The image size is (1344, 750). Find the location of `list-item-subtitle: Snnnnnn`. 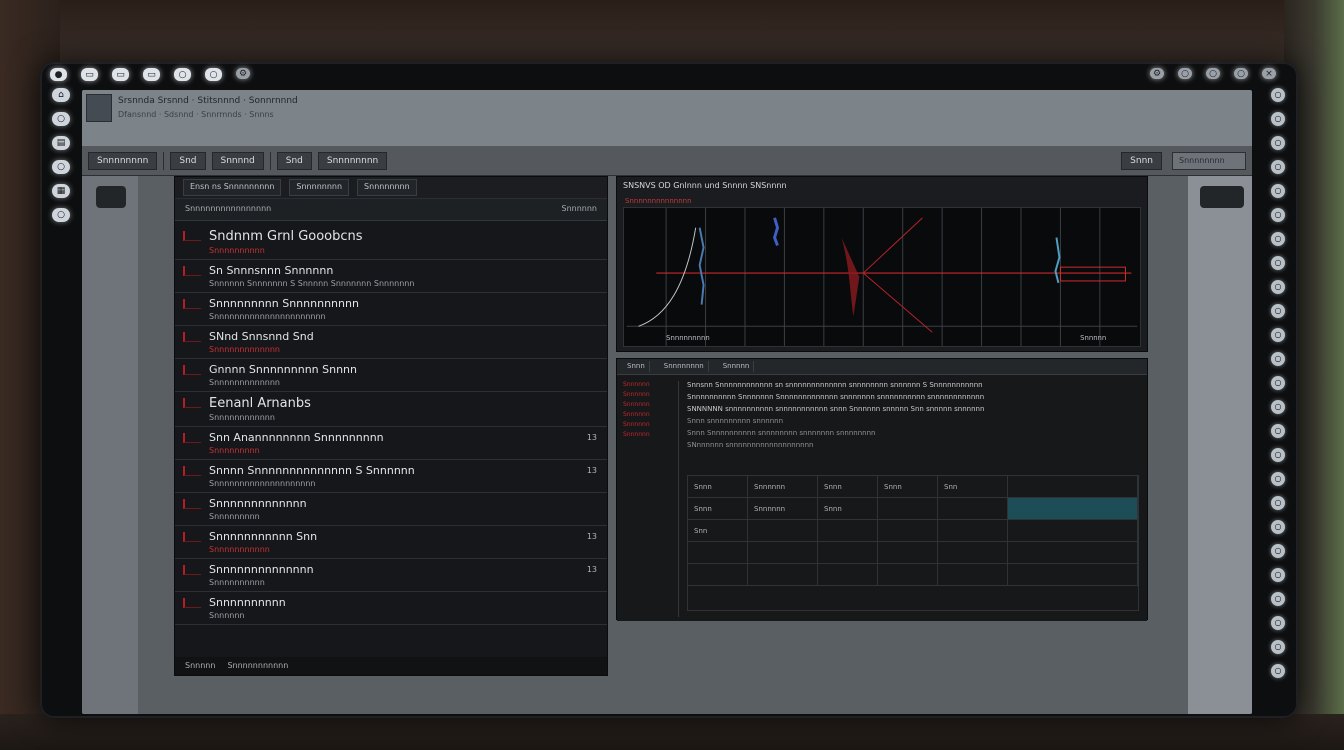

list-item-subtitle: Snnnnnn is located at coordinates (227, 615).